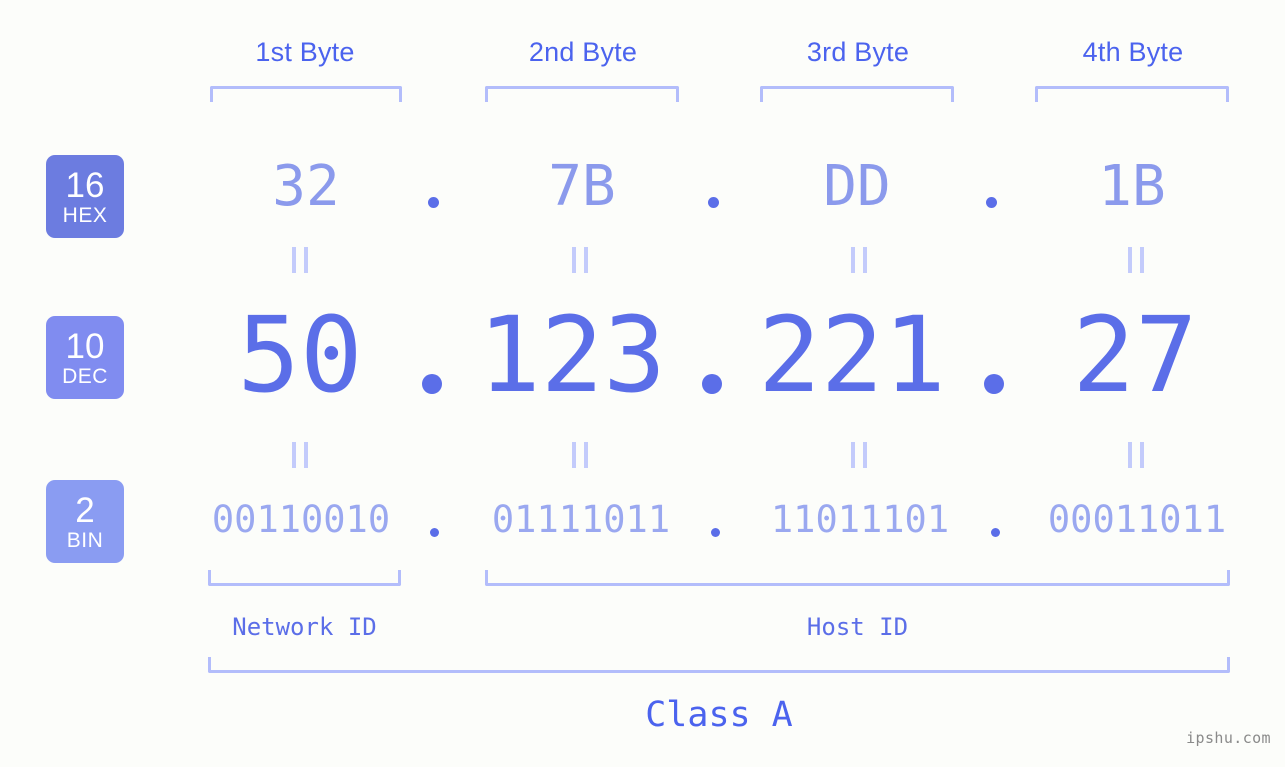 Image resolution: width=1285 pixels, height=767 pixels. I want to click on host-id-label: Host ID, so click(857, 627).